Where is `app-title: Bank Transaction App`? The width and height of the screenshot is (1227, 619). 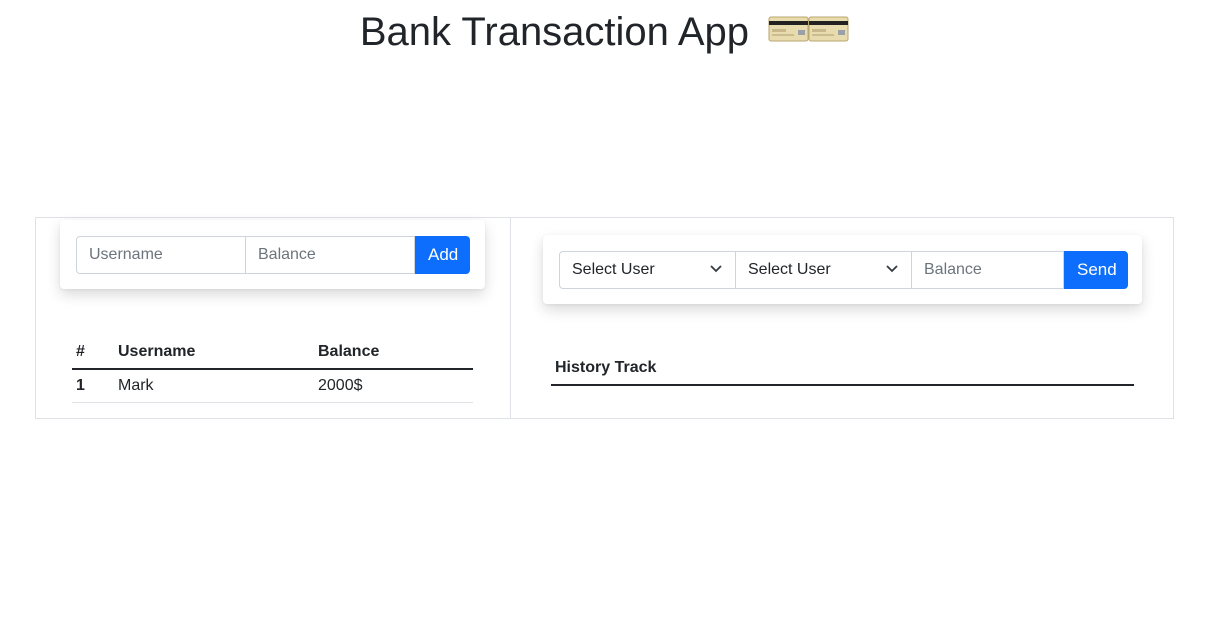
app-title: Bank Transaction App is located at coordinates (605, 33).